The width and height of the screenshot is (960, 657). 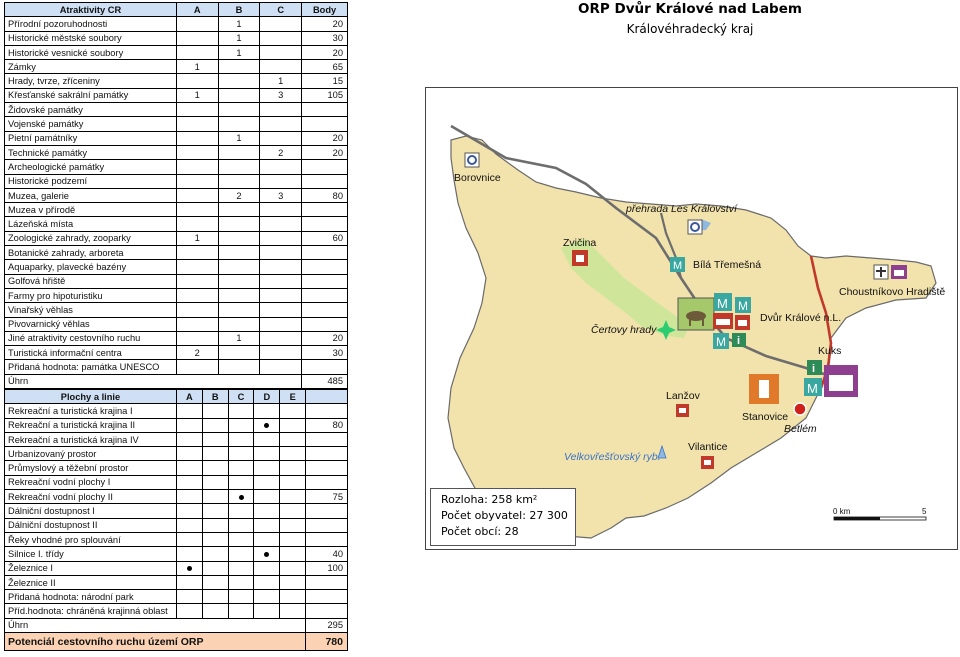 I want to click on attraction-label: Pivovarnický věhlas, so click(x=90, y=324).